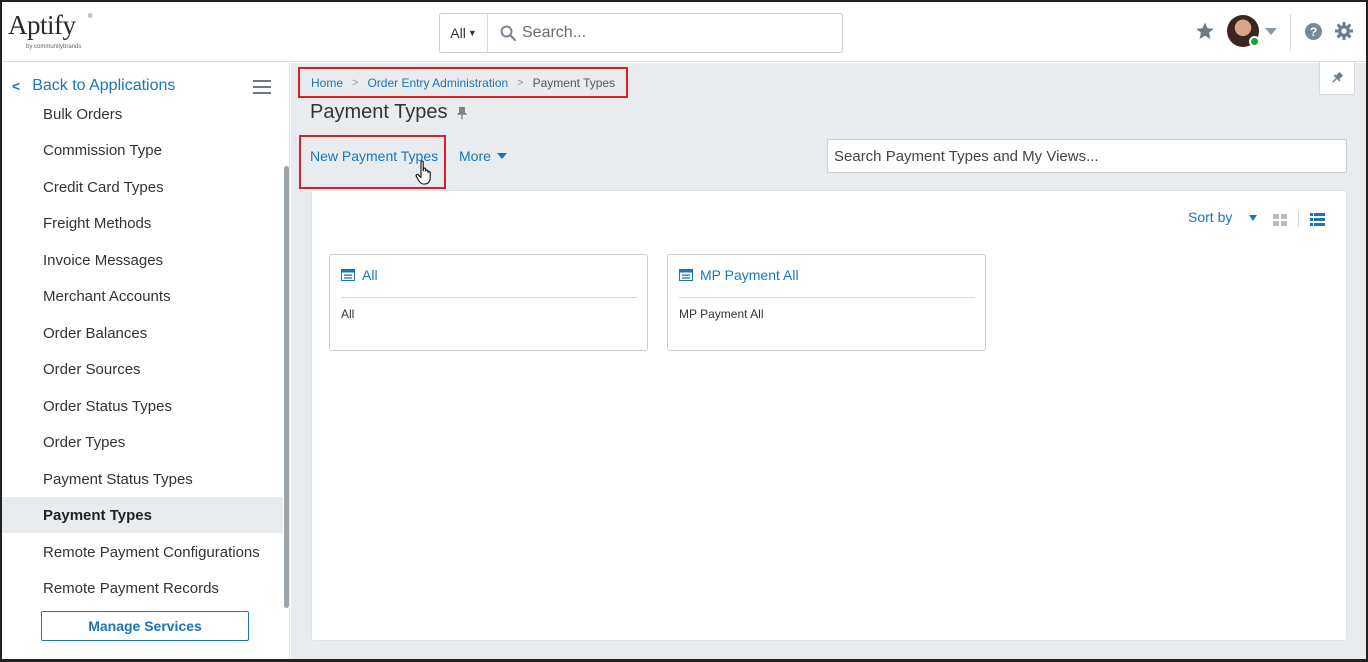 The image size is (1368, 662). What do you see at coordinates (1280, 220) in the screenshot?
I see `grid-view-icon` at bounding box center [1280, 220].